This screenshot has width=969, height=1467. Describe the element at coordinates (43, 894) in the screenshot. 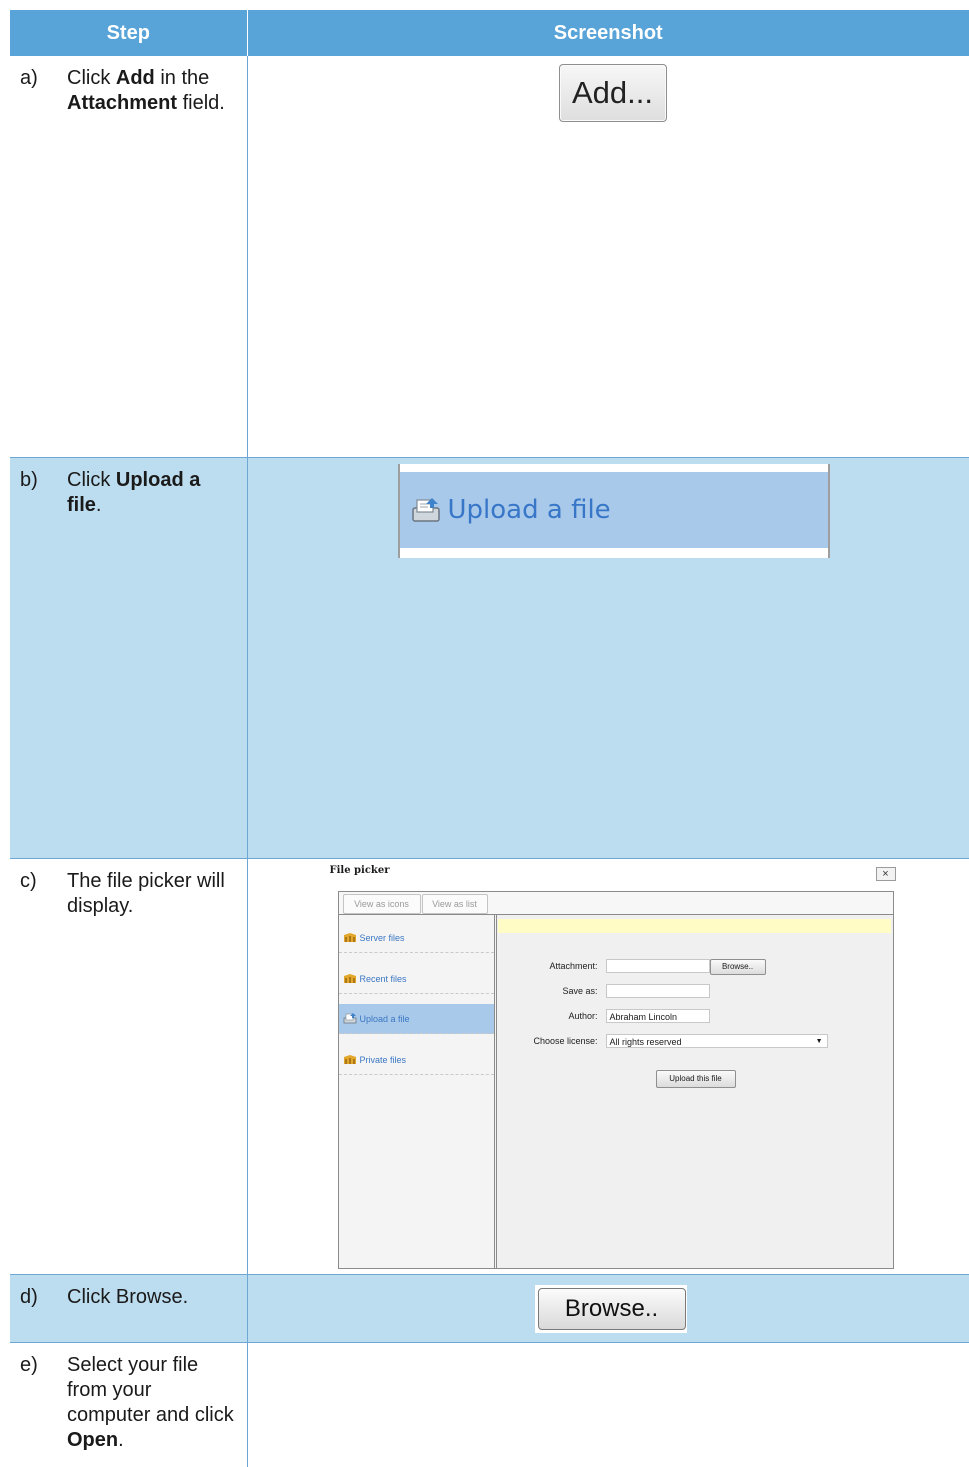

I see `step-letter: c)` at that location.